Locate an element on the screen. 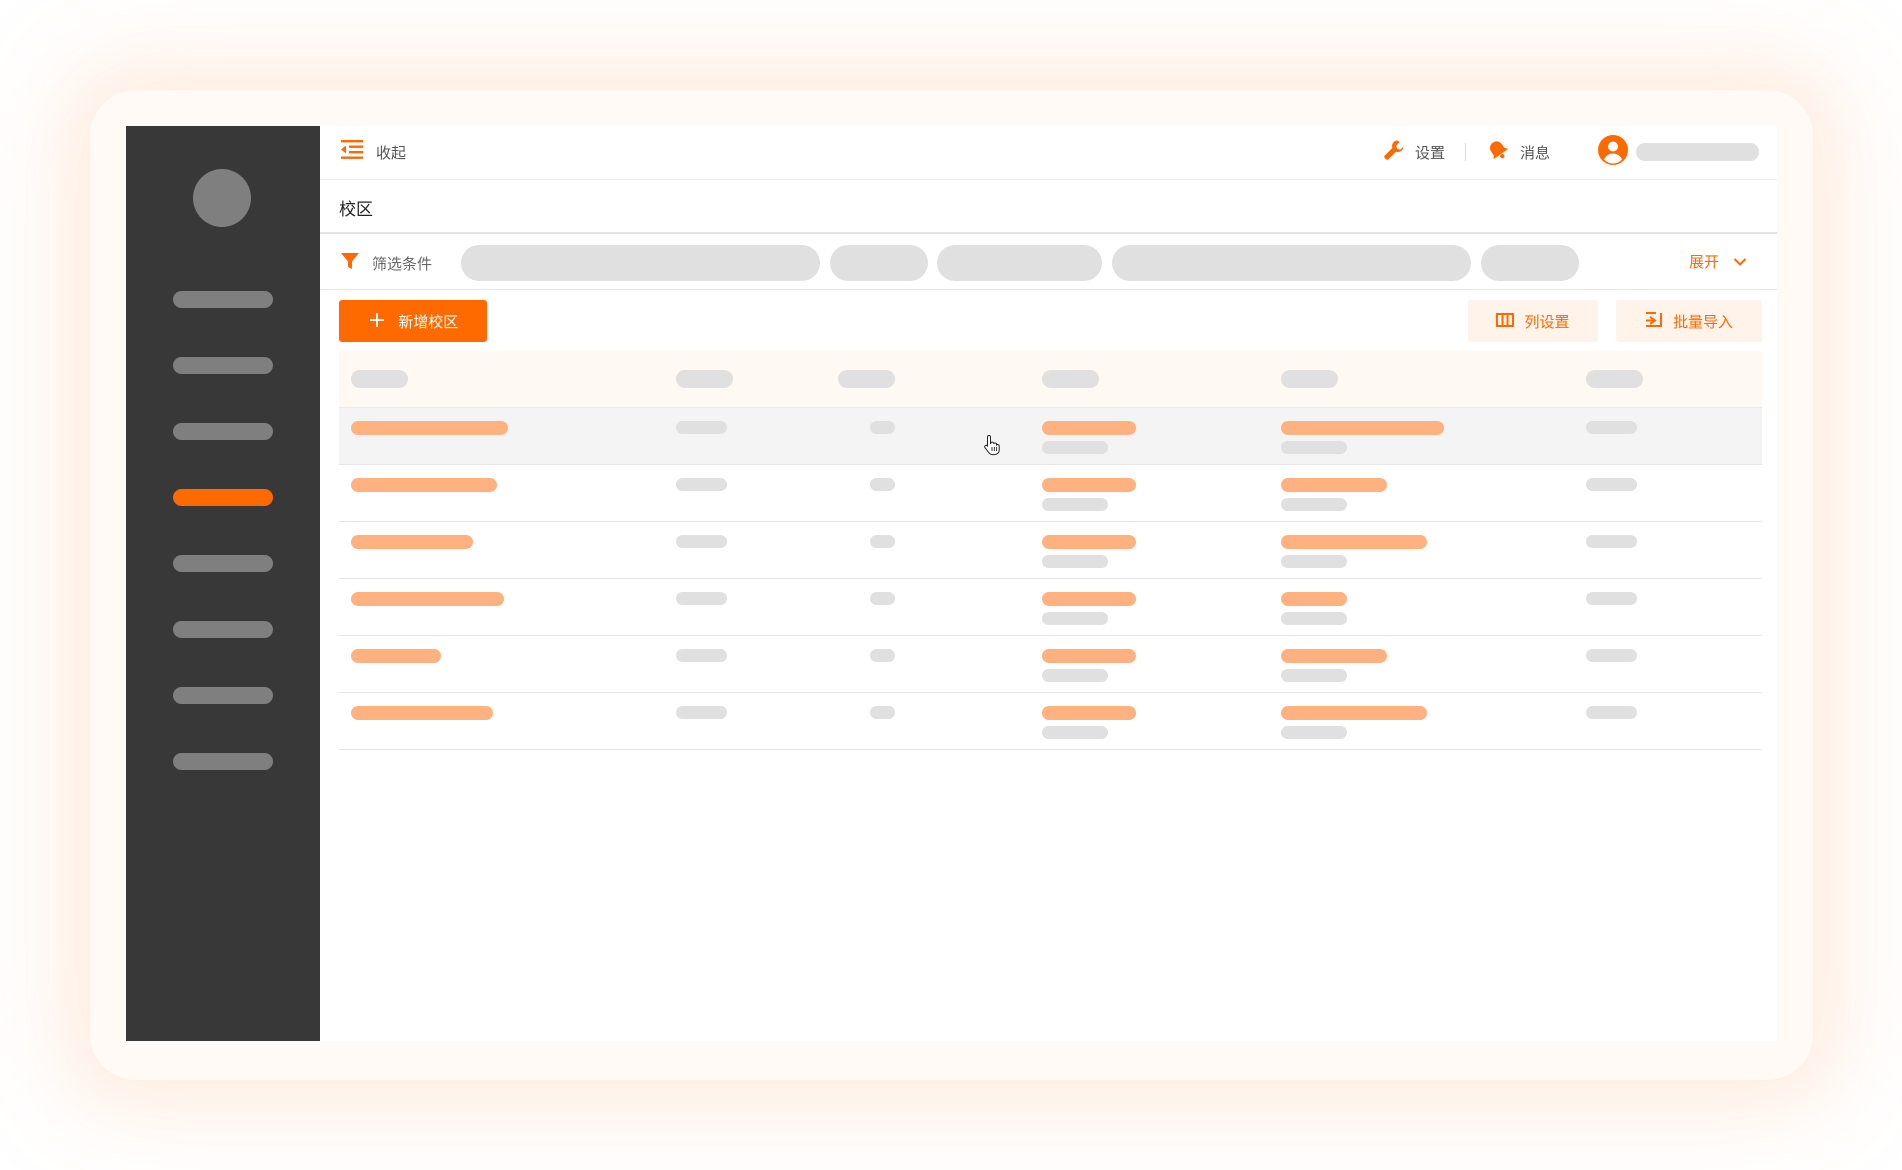  user-name-placeholder is located at coordinates (1697, 152).